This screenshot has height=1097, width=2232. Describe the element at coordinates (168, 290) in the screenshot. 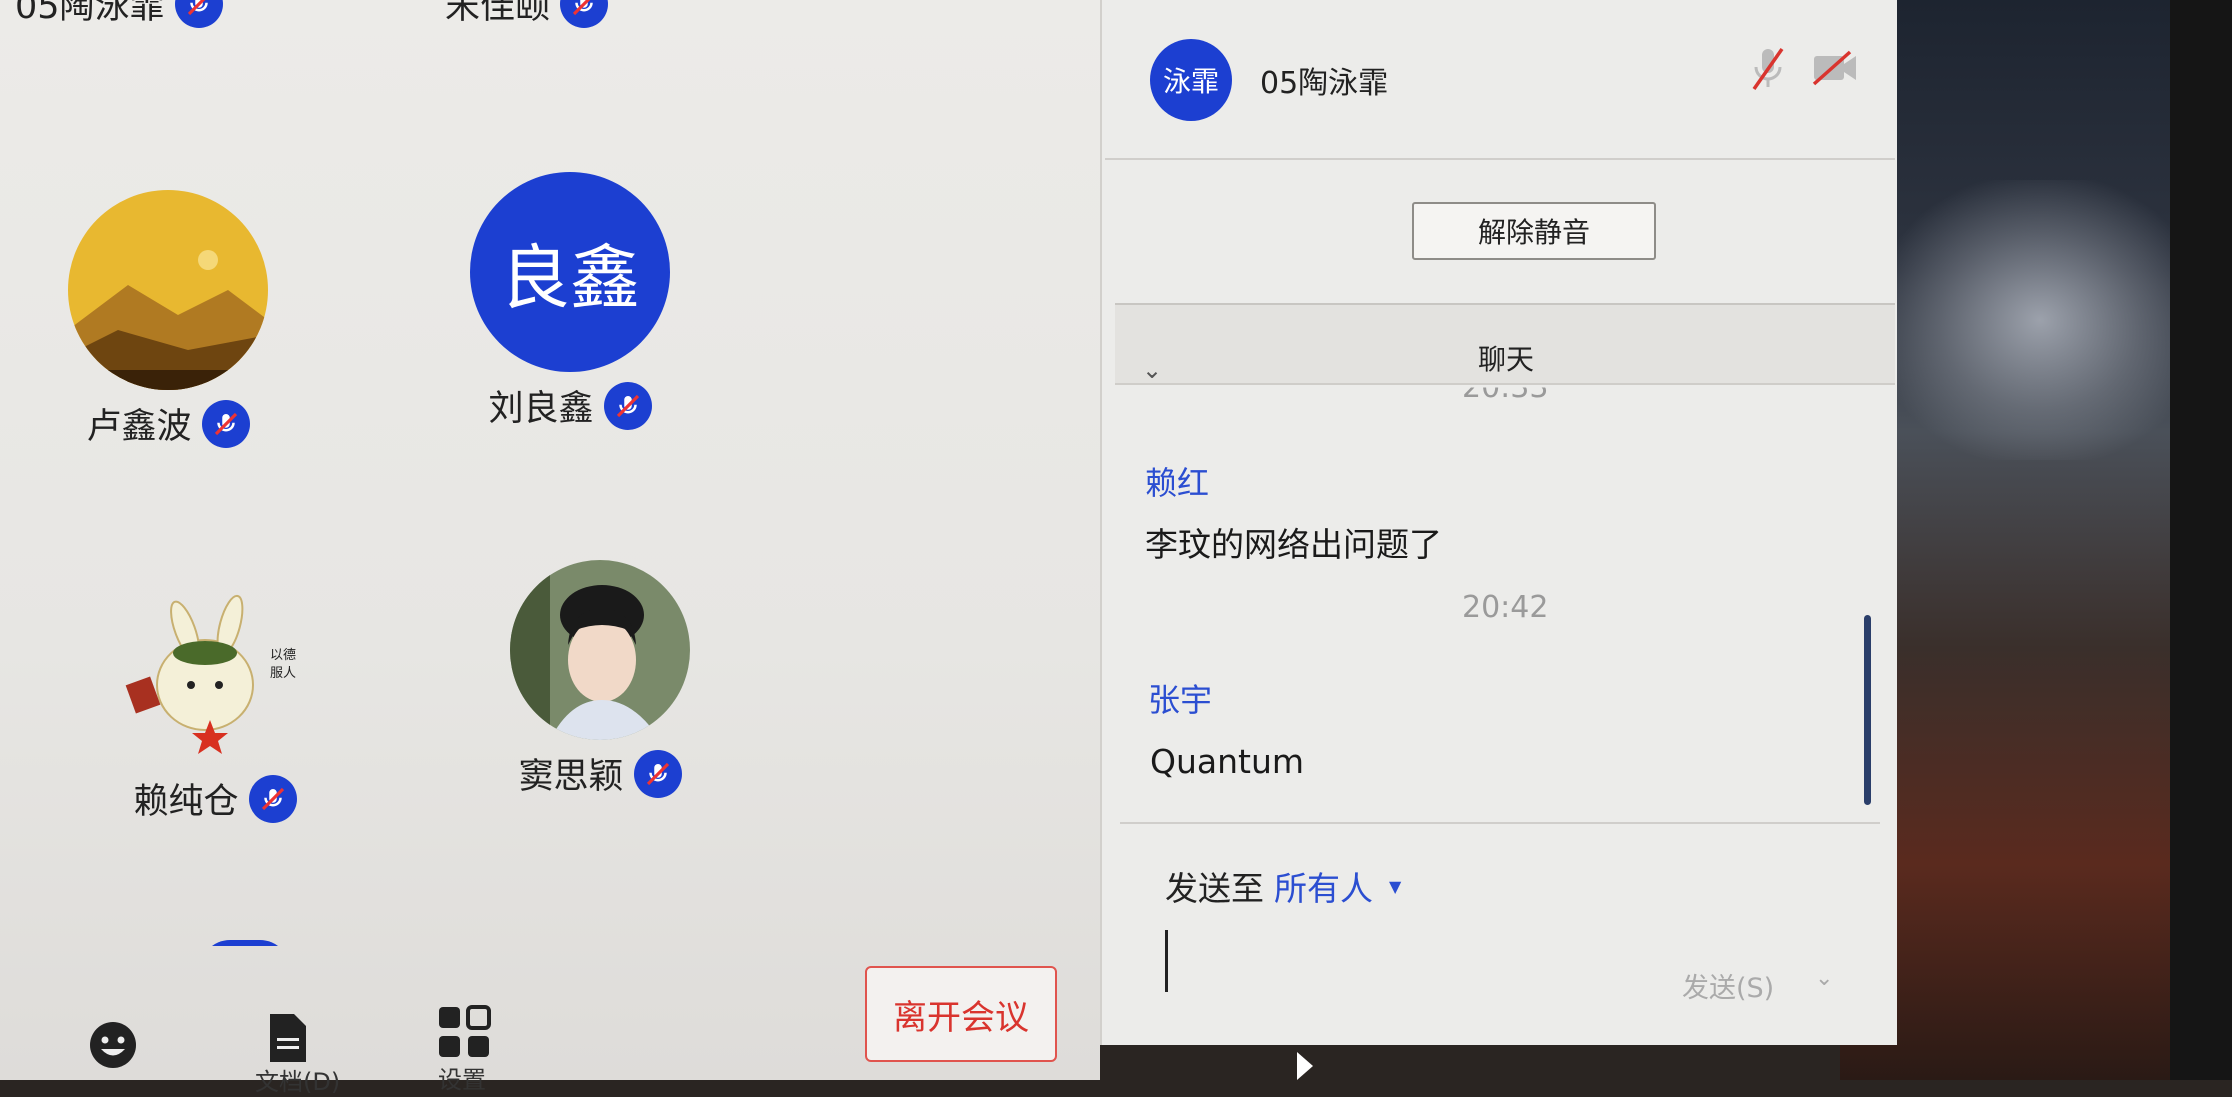

I see `landscape-avatar` at that location.